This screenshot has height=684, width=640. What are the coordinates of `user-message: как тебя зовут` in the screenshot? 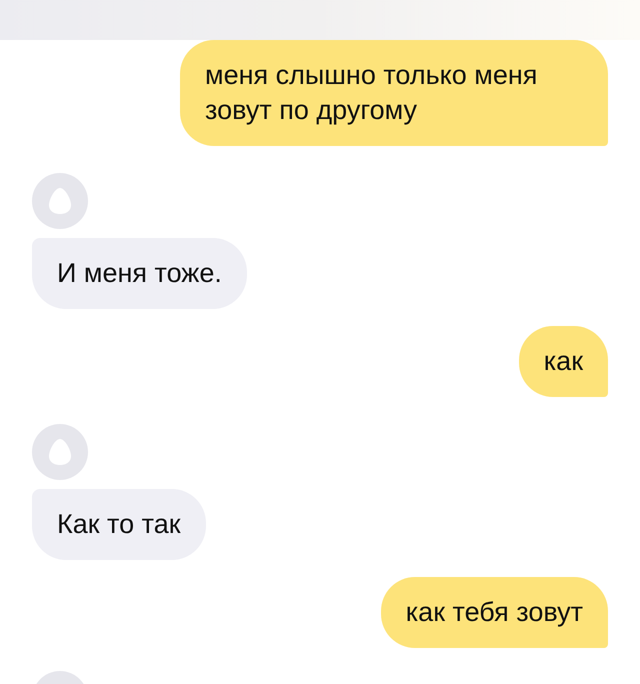 It's located at (494, 612).